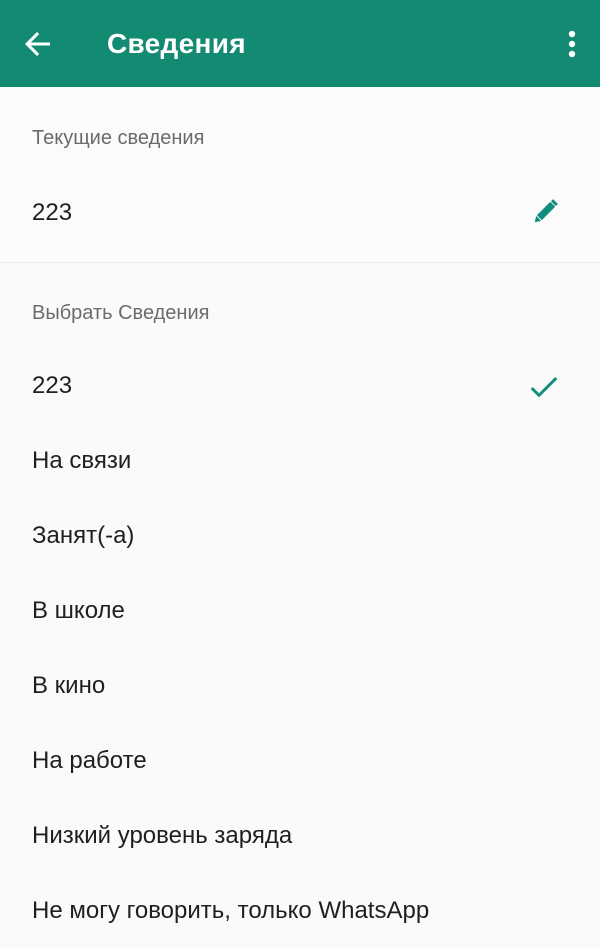 The width and height of the screenshot is (600, 948). I want to click on arrow-back-icon, so click(37, 44).